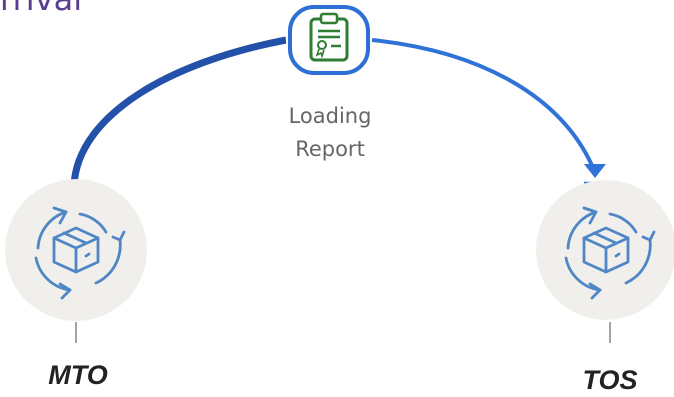 The image size is (674, 397). I want to click on node-tos, so click(605, 250).